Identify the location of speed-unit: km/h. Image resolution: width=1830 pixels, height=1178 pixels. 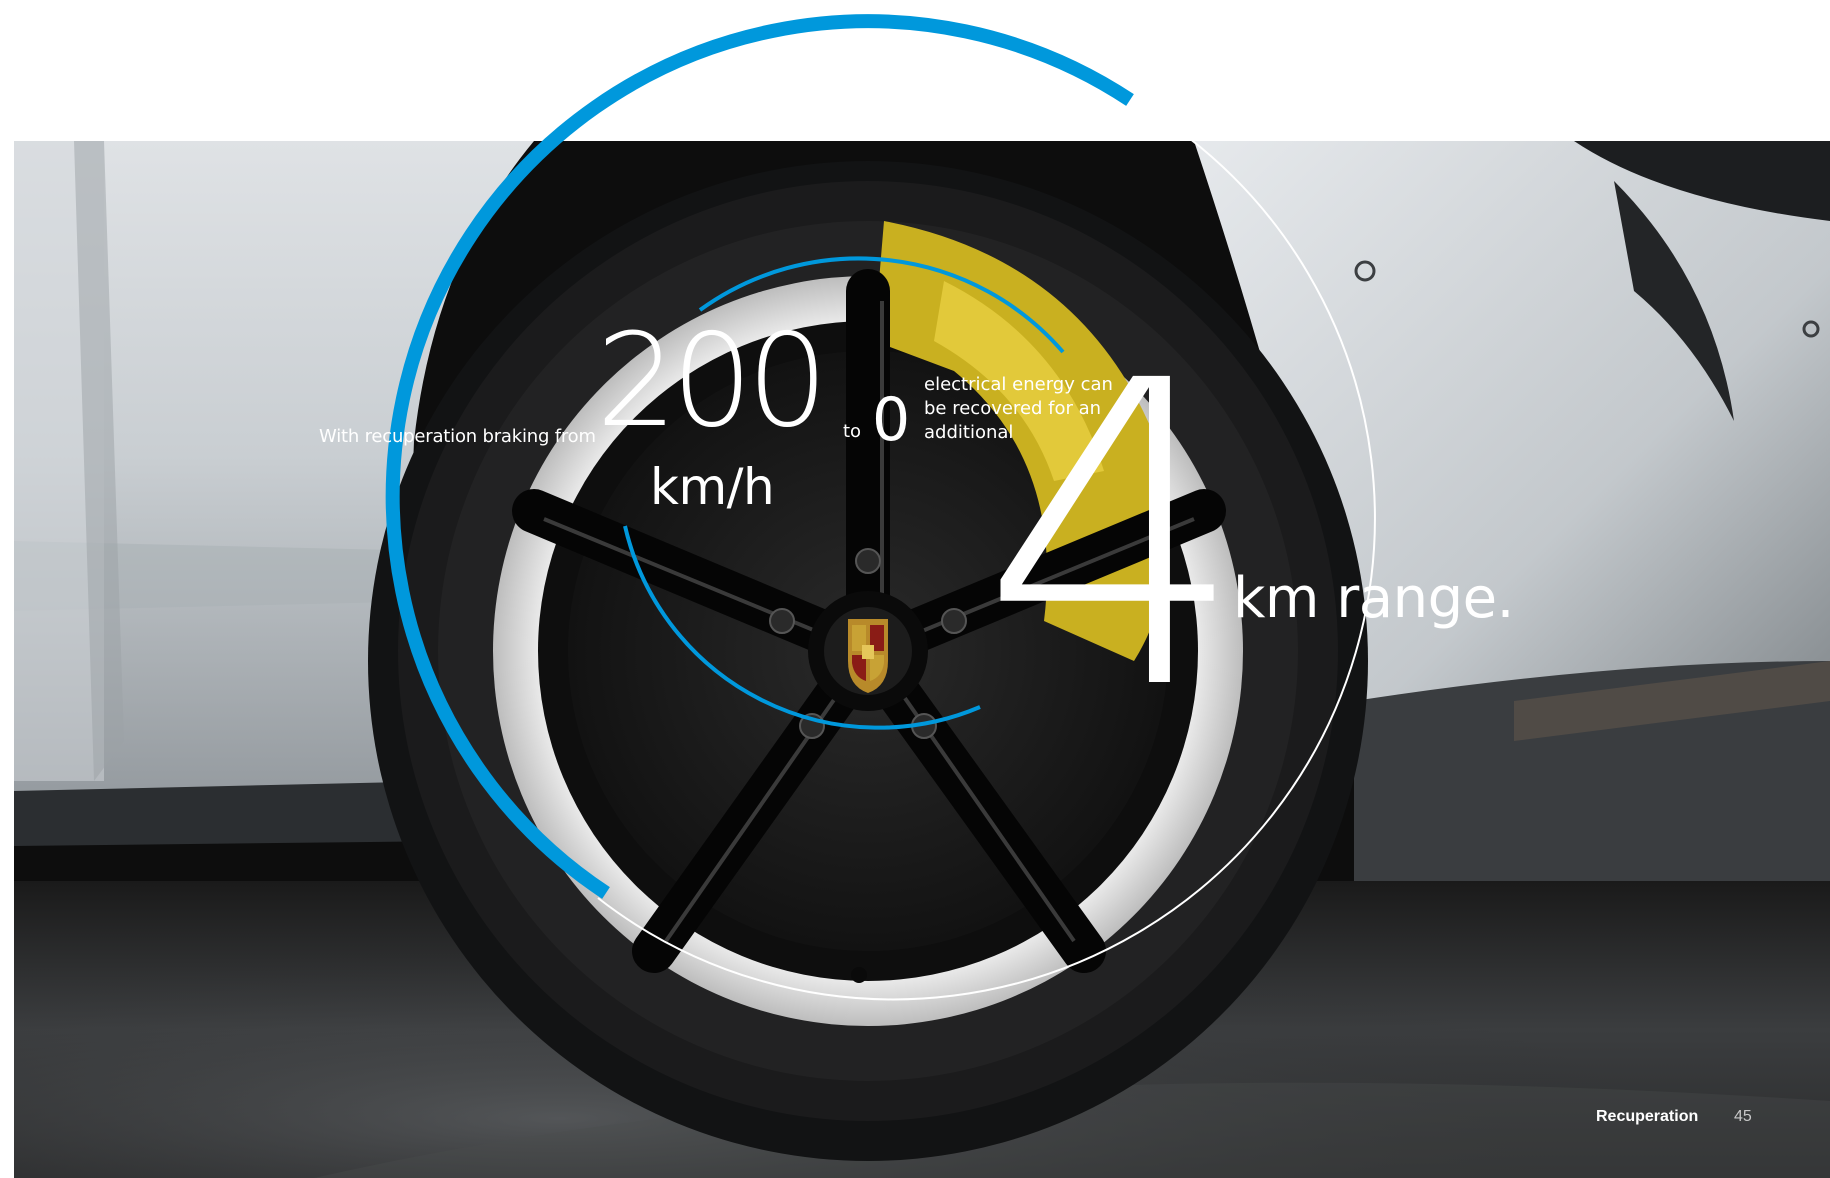
(712, 487).